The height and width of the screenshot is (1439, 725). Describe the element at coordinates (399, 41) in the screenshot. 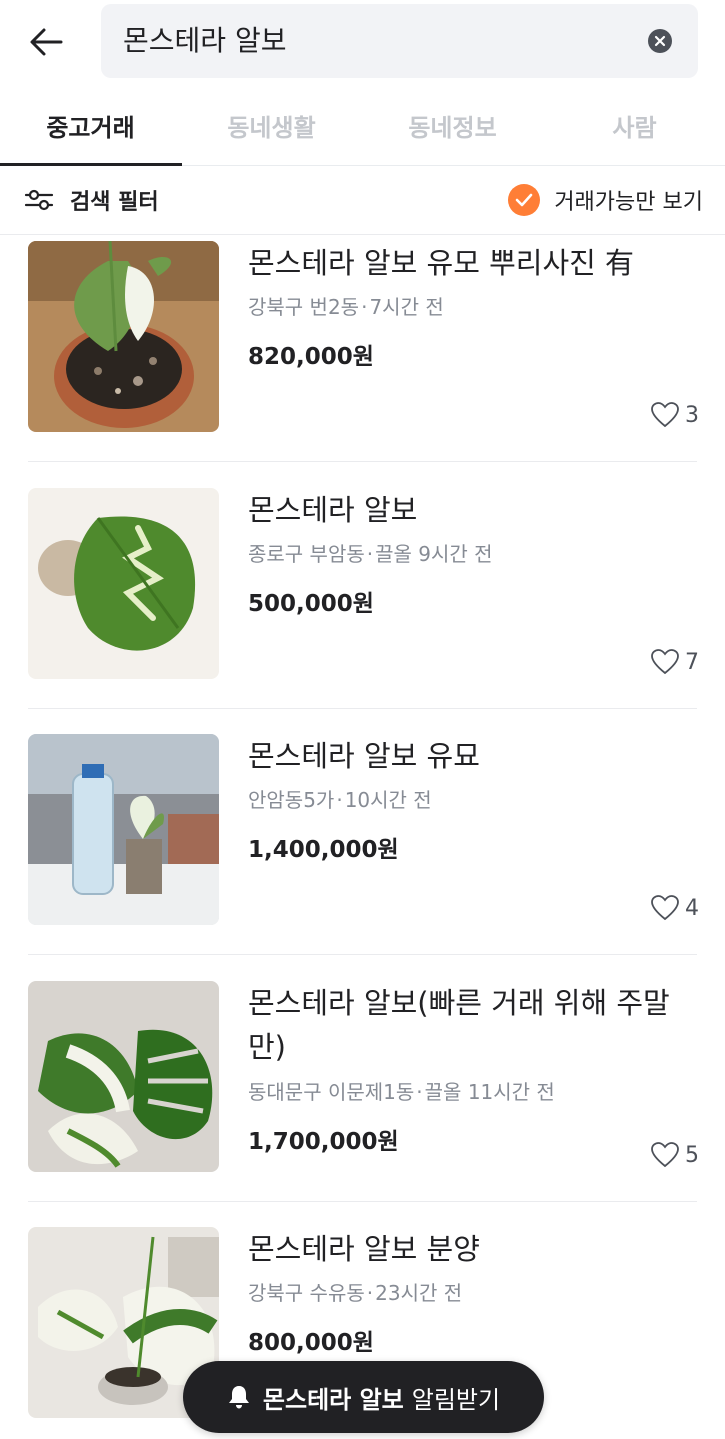

I see `search-input: 몬스테라 알보` at that location.